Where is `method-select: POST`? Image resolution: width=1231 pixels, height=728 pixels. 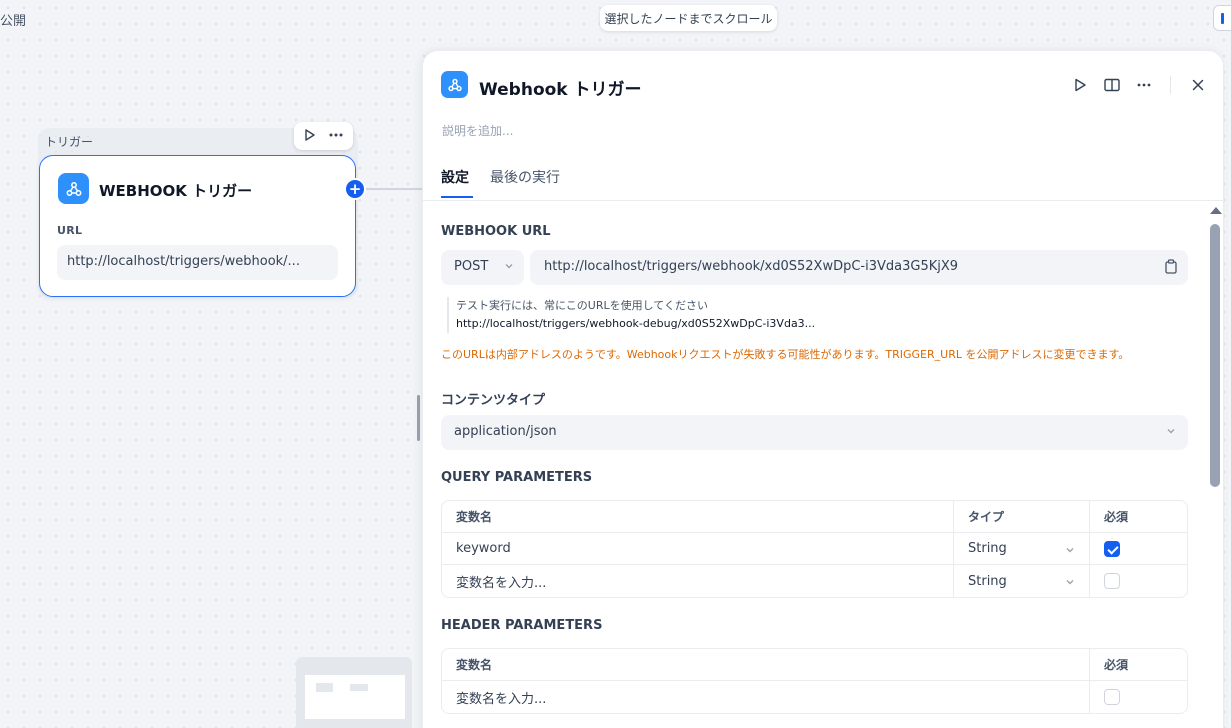 method-select: POST is located at coordinates (482, 267).